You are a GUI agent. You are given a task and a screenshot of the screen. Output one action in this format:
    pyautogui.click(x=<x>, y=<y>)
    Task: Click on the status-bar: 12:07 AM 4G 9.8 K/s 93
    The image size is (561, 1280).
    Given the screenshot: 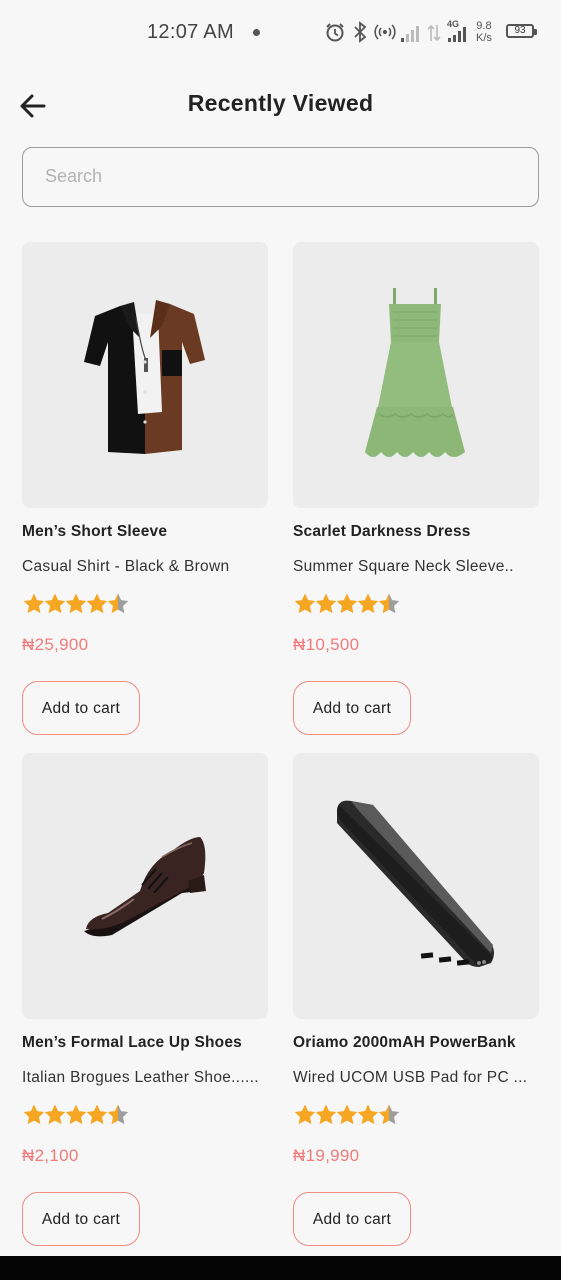 What is the action you would take?
    pyautogui.click(x=280, y=32)
    